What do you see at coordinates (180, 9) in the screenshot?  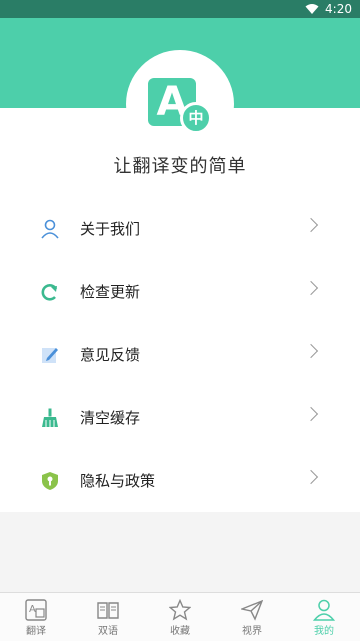 I see `status-bar: 4:20` at bounding box center [180, 9].